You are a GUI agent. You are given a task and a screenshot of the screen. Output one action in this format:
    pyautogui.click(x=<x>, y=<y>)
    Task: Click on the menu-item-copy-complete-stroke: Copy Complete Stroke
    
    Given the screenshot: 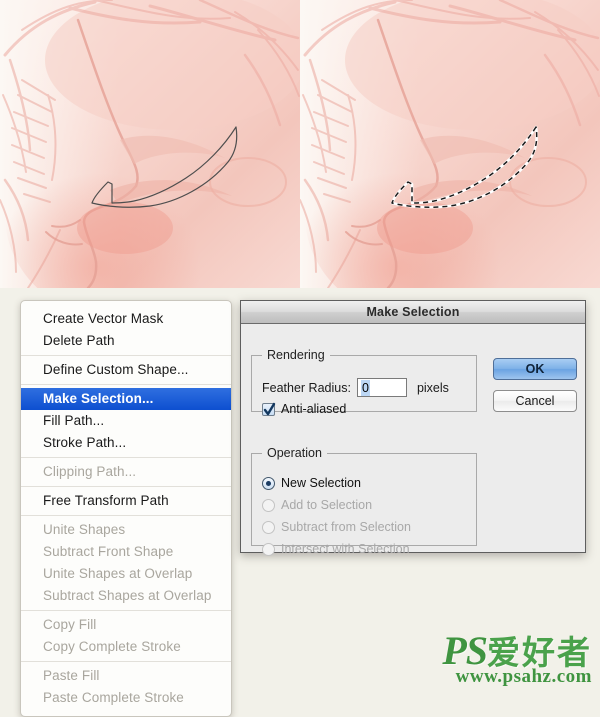 What is the action you would take?
    pyautogui.click(x=112, y=646)
    